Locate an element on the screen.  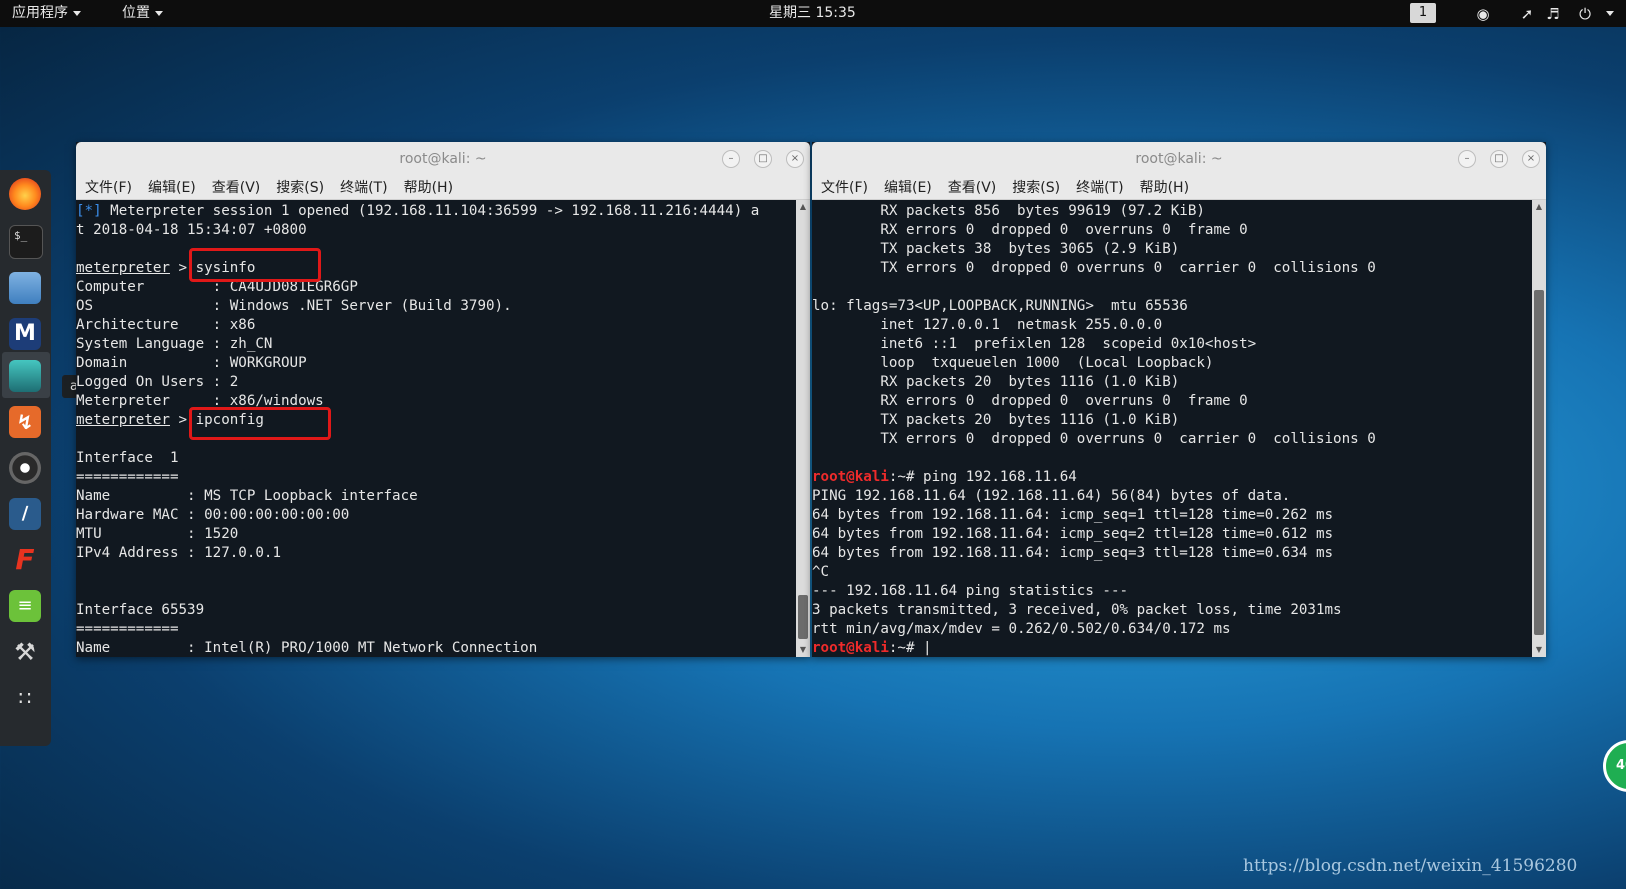
highlight-box-ipconfig is located at coordinates (260, 423).